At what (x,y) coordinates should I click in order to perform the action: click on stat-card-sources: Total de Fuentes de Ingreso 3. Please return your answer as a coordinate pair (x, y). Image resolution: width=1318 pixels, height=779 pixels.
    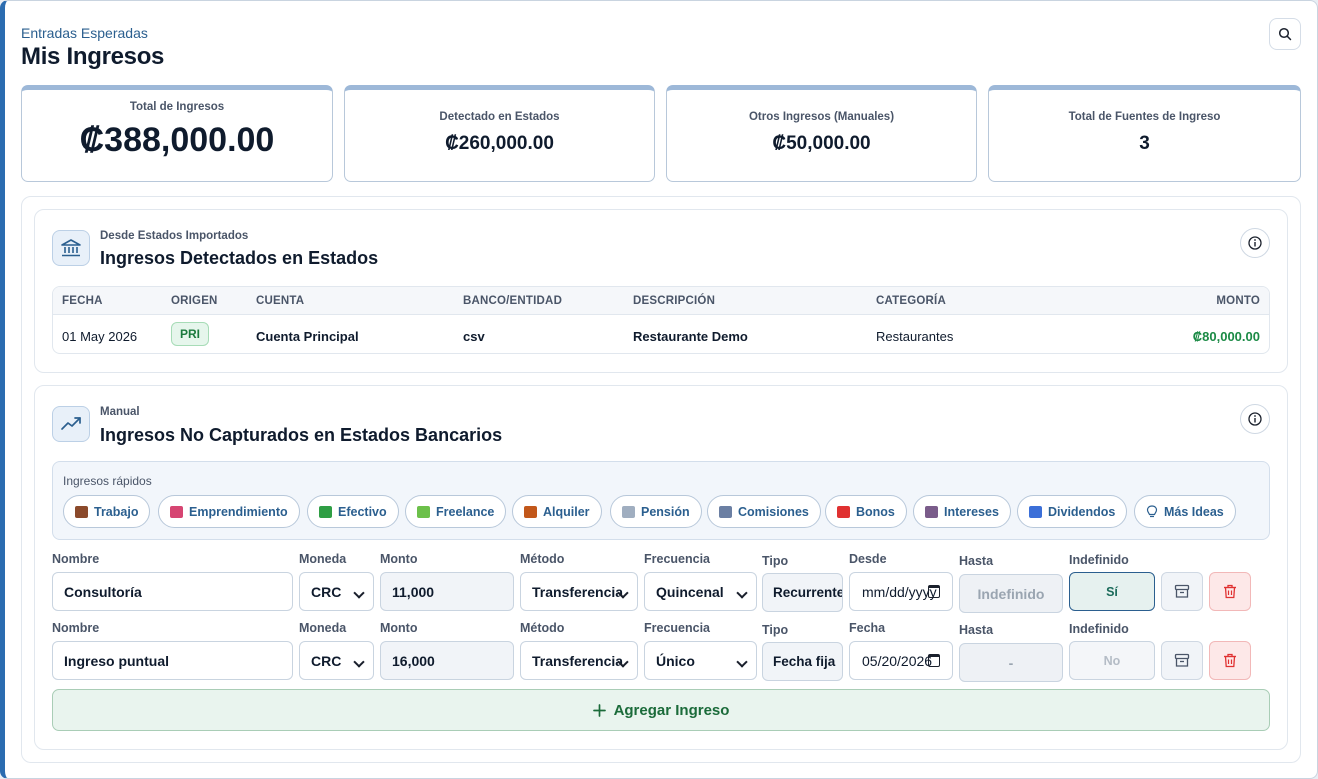
    Looking at the image, I should click on (1144, 133).